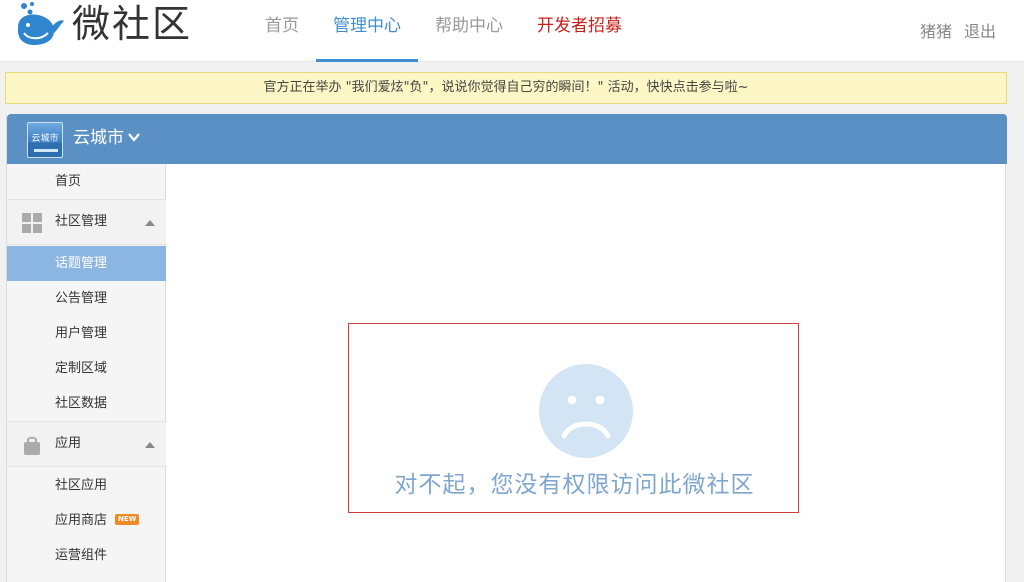 The height and width of the screenshot is (582, 1024). I want to click on sidebar-item-topic-management: 话题管理, so click(86, 263).